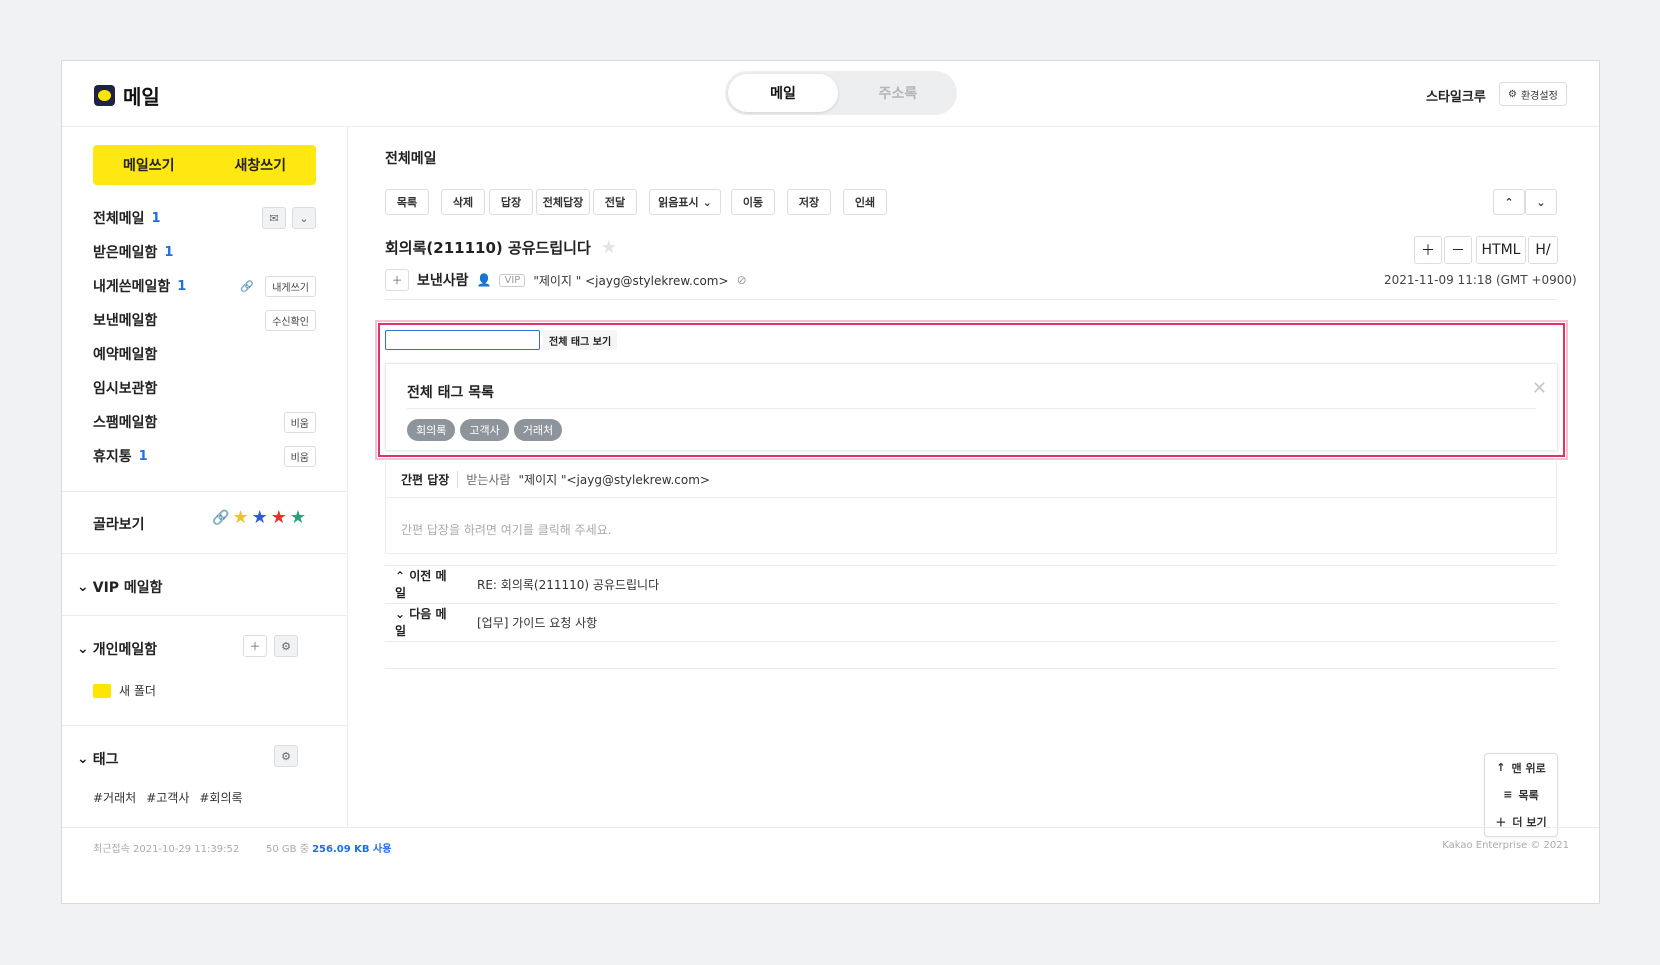 The height and width of the screenshot is (965, 1660). I want to click on forward-button: 전달, so click(615, 202).